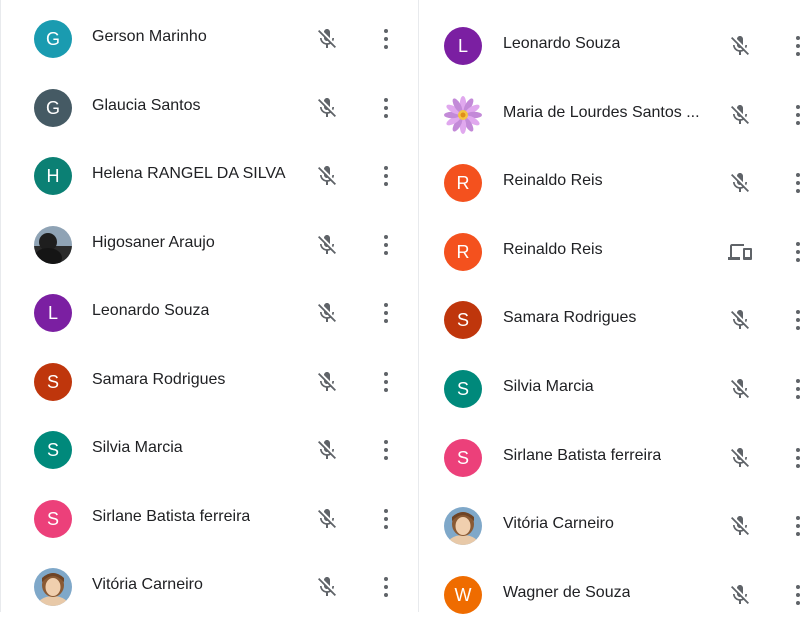 Image resolution: width=806 pixels, height=629 pixels. I want to click on participant-row: Higosaner Araujo, so click(207, 245).